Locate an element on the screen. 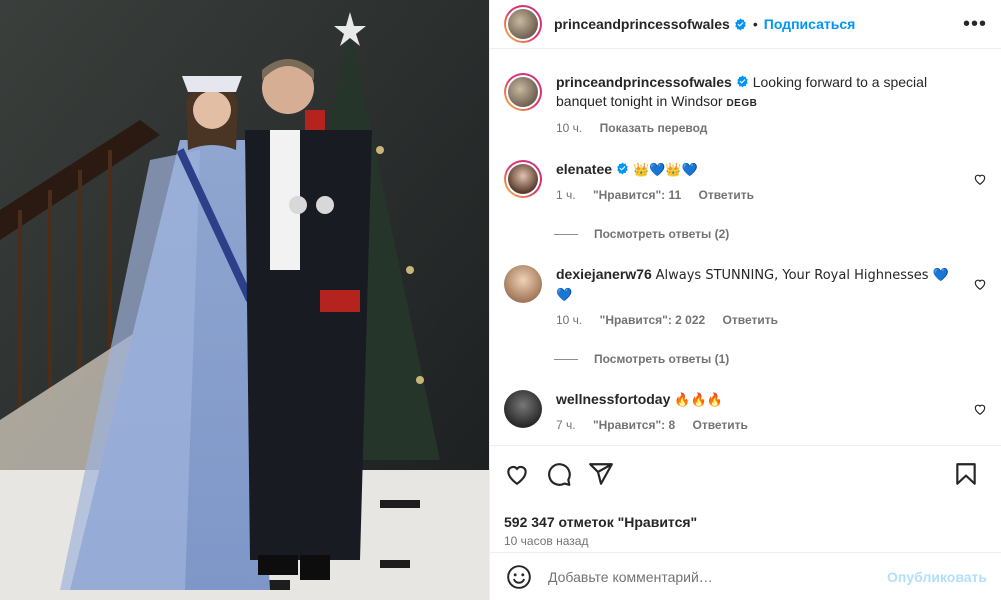  comment-username: dexiejanerw76 is located at coordinates (604, 274).